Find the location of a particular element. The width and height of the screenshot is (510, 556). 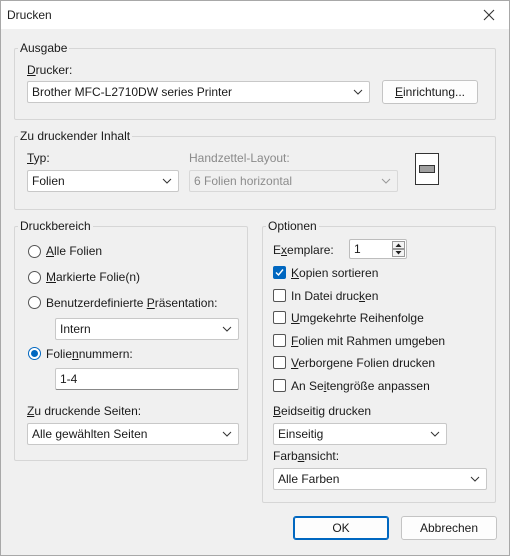

hidden-slides-label: Verborgene Folien drucken is located at coordinates (363, 363).